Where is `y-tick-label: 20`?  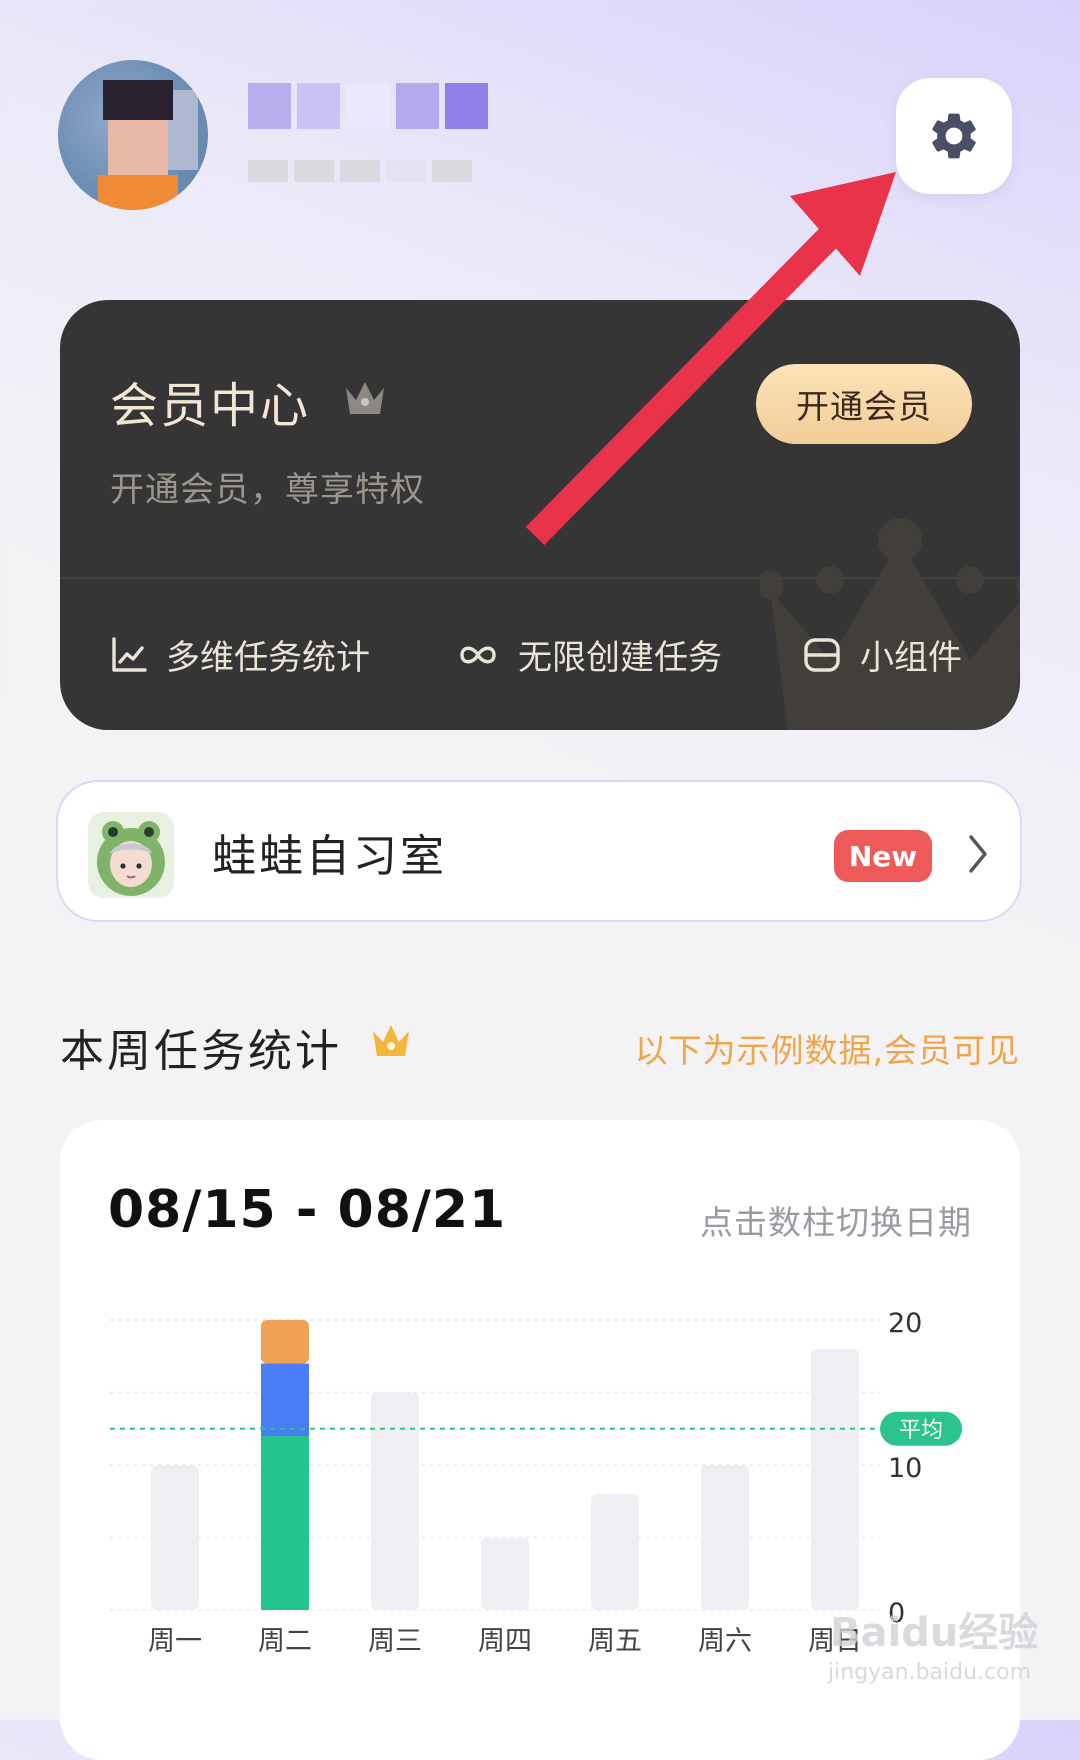
y-tick-label: 20 is located at coordinates (905, 1323).